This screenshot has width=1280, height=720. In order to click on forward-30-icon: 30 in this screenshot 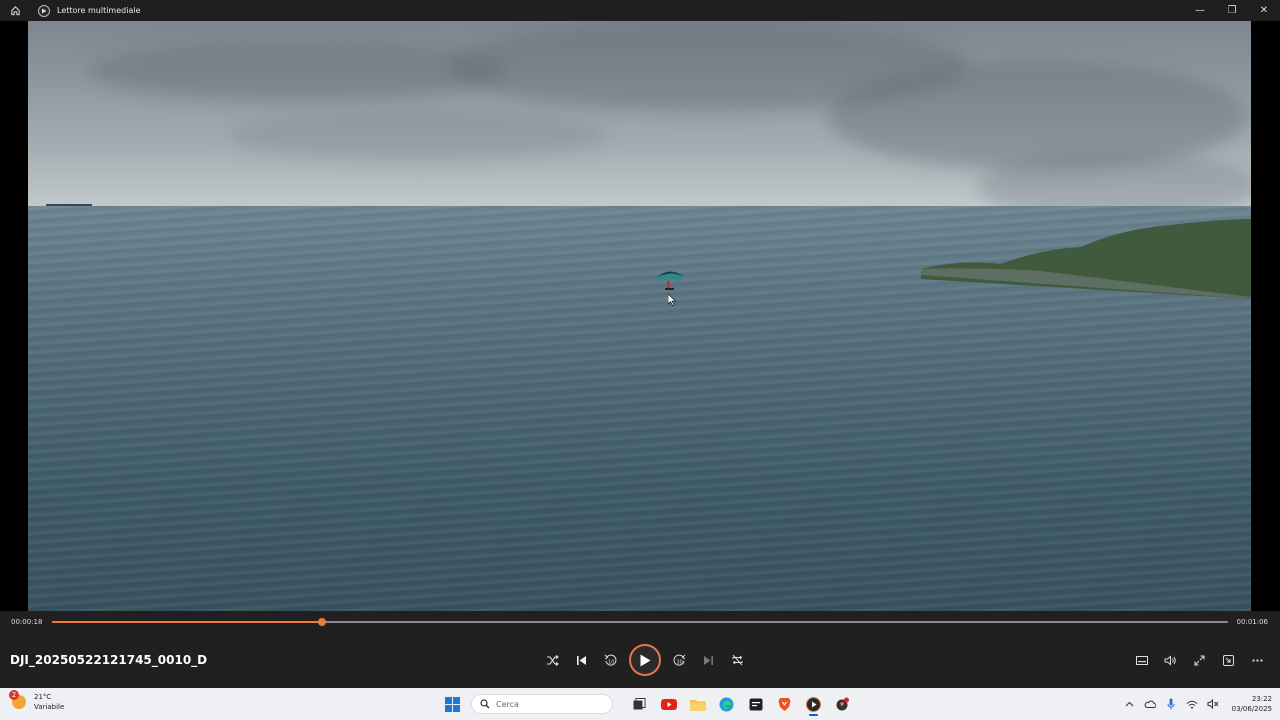, I will do `click(679, 660)`.